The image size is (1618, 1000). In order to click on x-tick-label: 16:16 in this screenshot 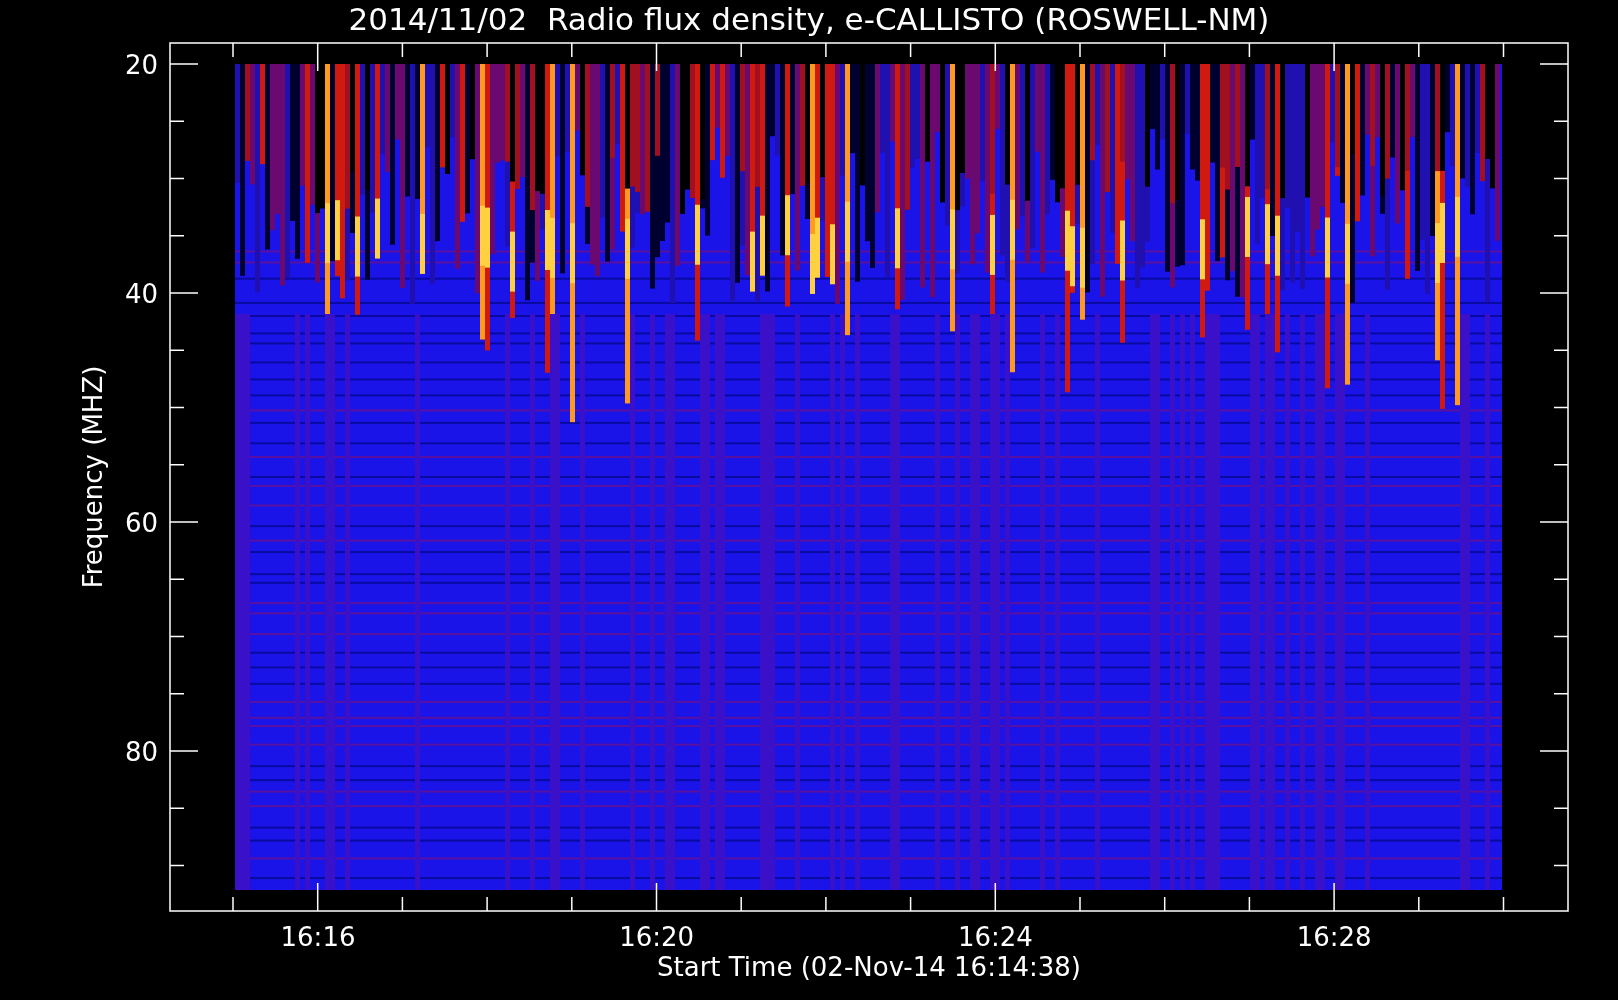, I will do `click(318, 937)`.